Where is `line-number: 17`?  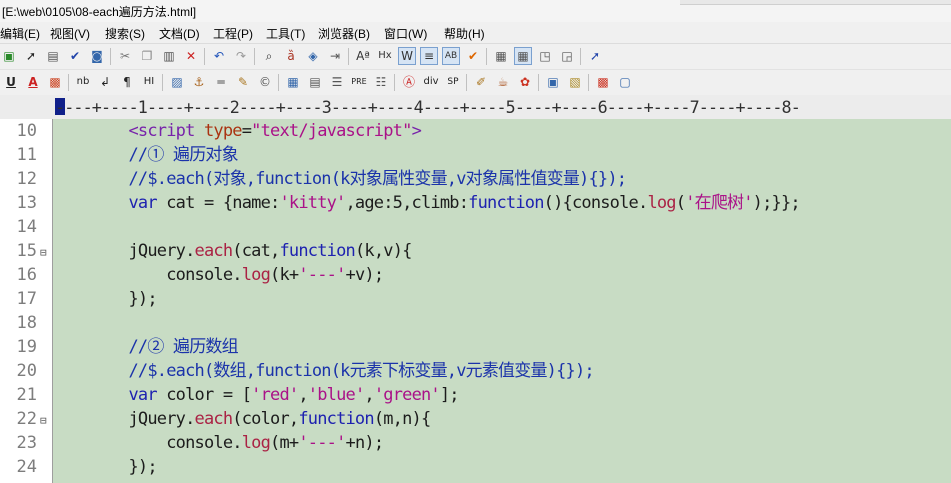
line-number: 17 is located at coordinates (26, 299).